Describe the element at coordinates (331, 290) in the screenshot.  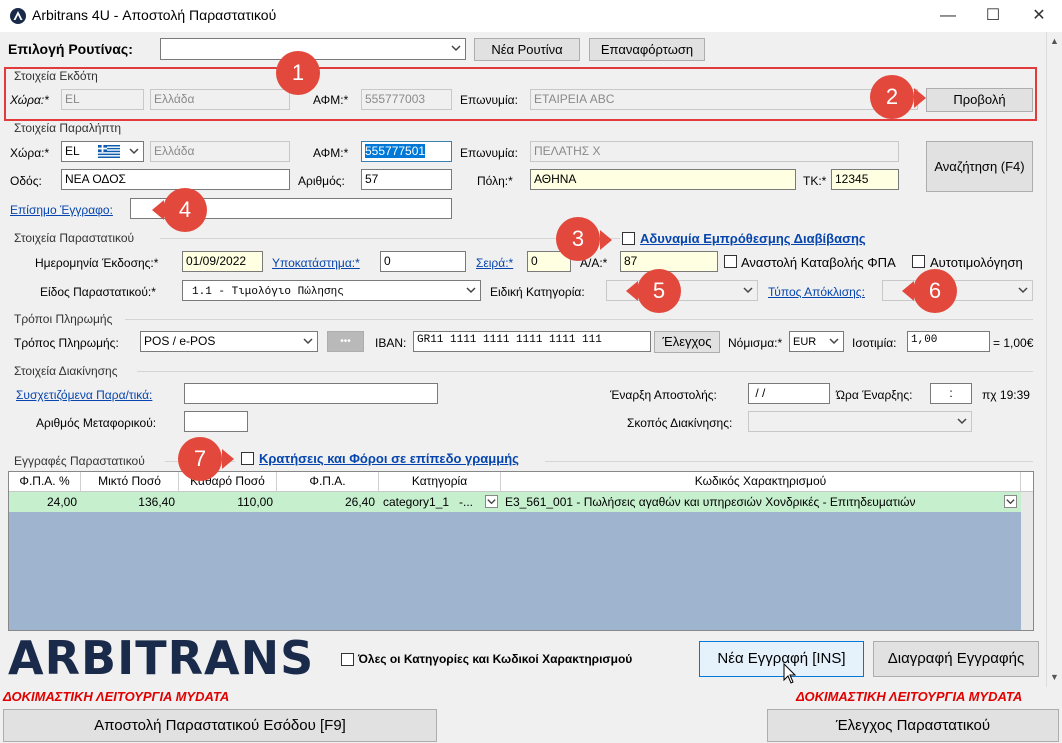
I see `doc-type-select: 1.1 - Τιμολόγιο Πώλησης` at that location.